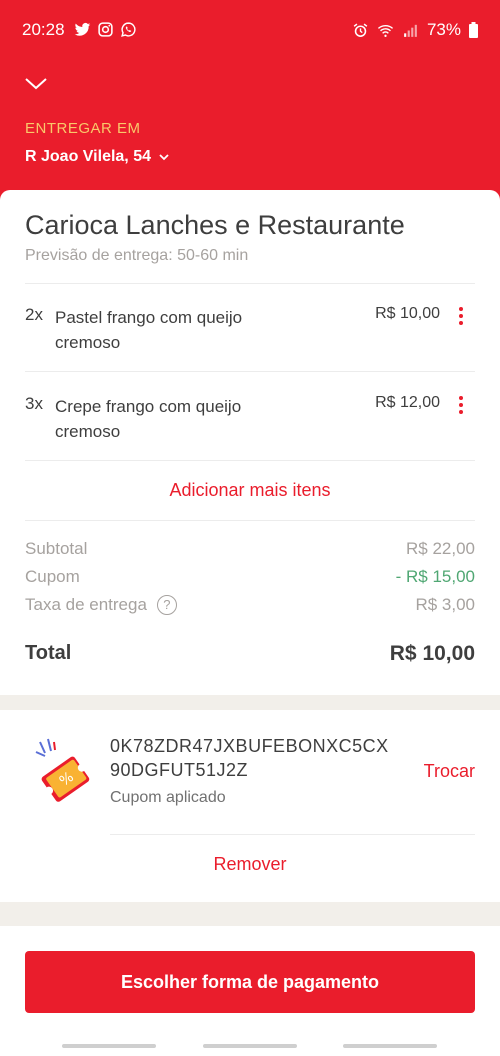  What do you see at coordinates (410, 30) in the screenshot?
I see `signal-icon` at bounding box center [410, 30].